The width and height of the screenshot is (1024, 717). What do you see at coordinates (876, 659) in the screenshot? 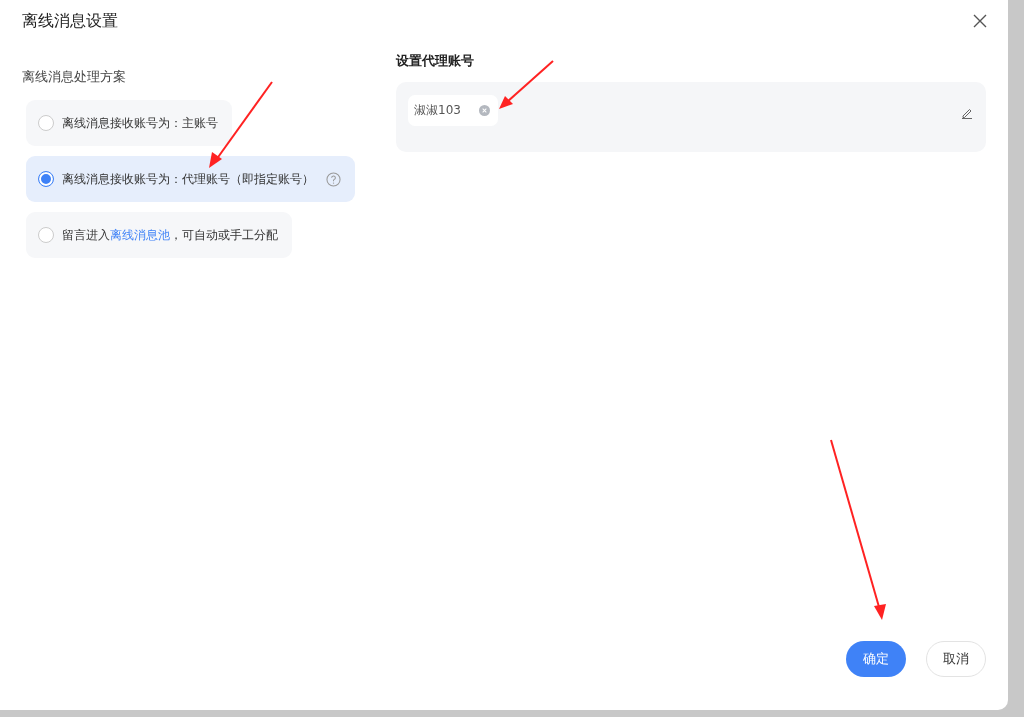
I see `confirm-button: 确定` at bounding box center [876, 659].